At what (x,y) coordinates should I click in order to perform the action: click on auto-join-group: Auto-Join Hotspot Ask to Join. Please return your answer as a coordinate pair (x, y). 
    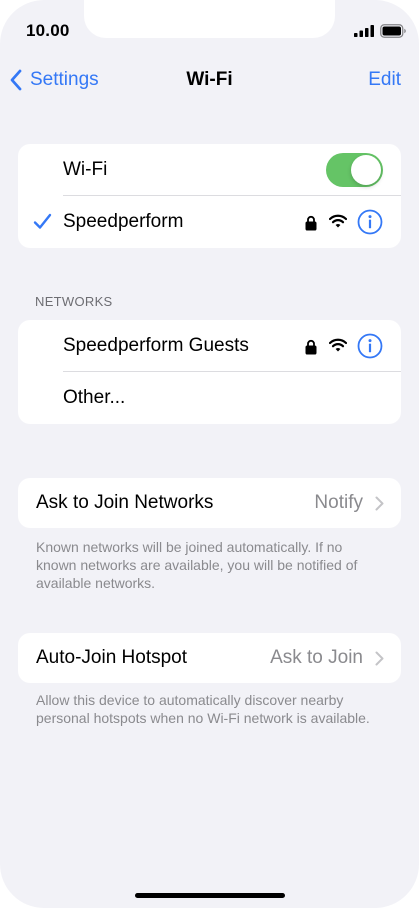
    Looking at the image, I should click on (209, 658).